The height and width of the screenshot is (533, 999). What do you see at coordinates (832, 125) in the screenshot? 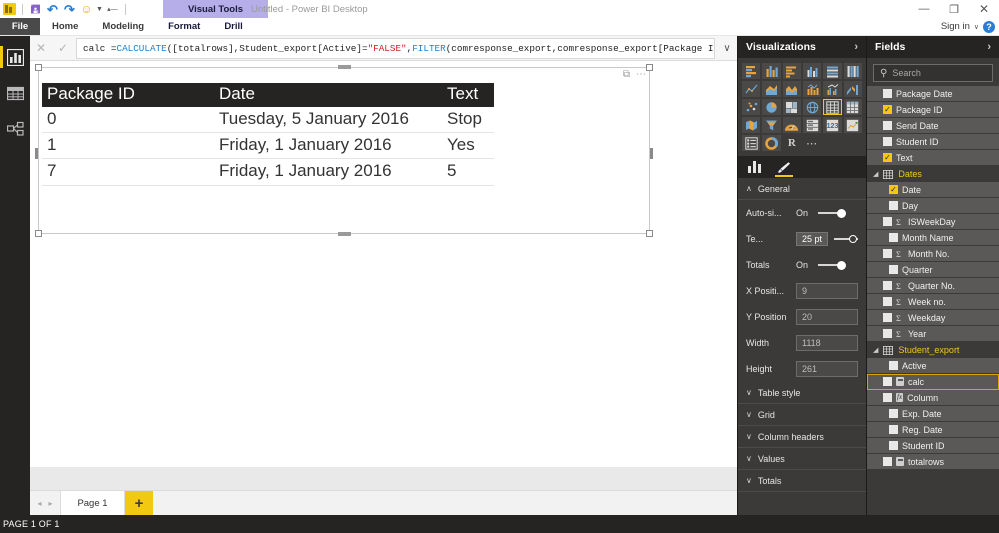
I see `card-icon: 123` at bounding box center [832, 125].